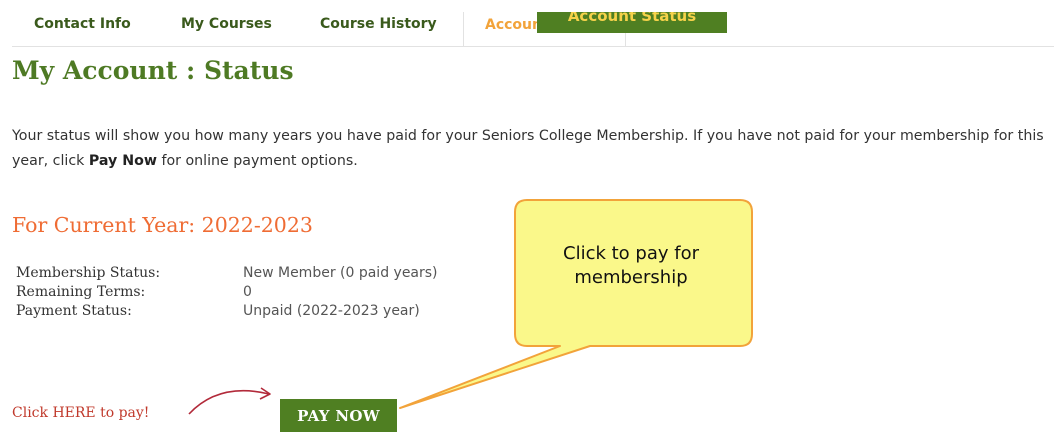 The image size is (1054, 433). Describe the element at coordinates (338, 415) in the screenshot. I see `pay-now-button: PAY NOW` at that location.